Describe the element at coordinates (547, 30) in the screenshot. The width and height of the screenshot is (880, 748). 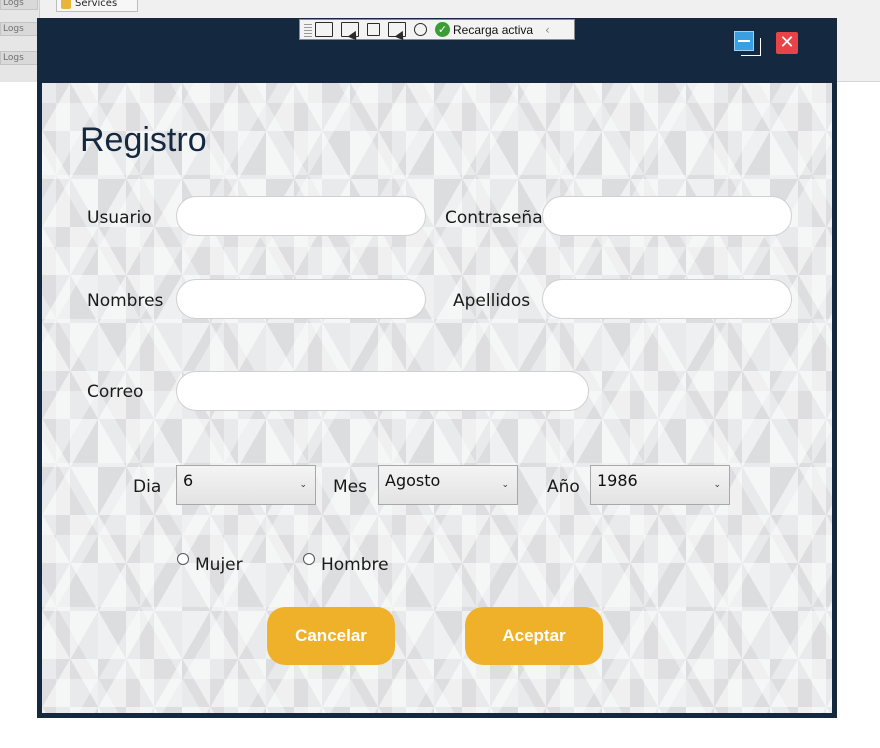
I see `collapse-toolbar-icon: ‹` at that location.